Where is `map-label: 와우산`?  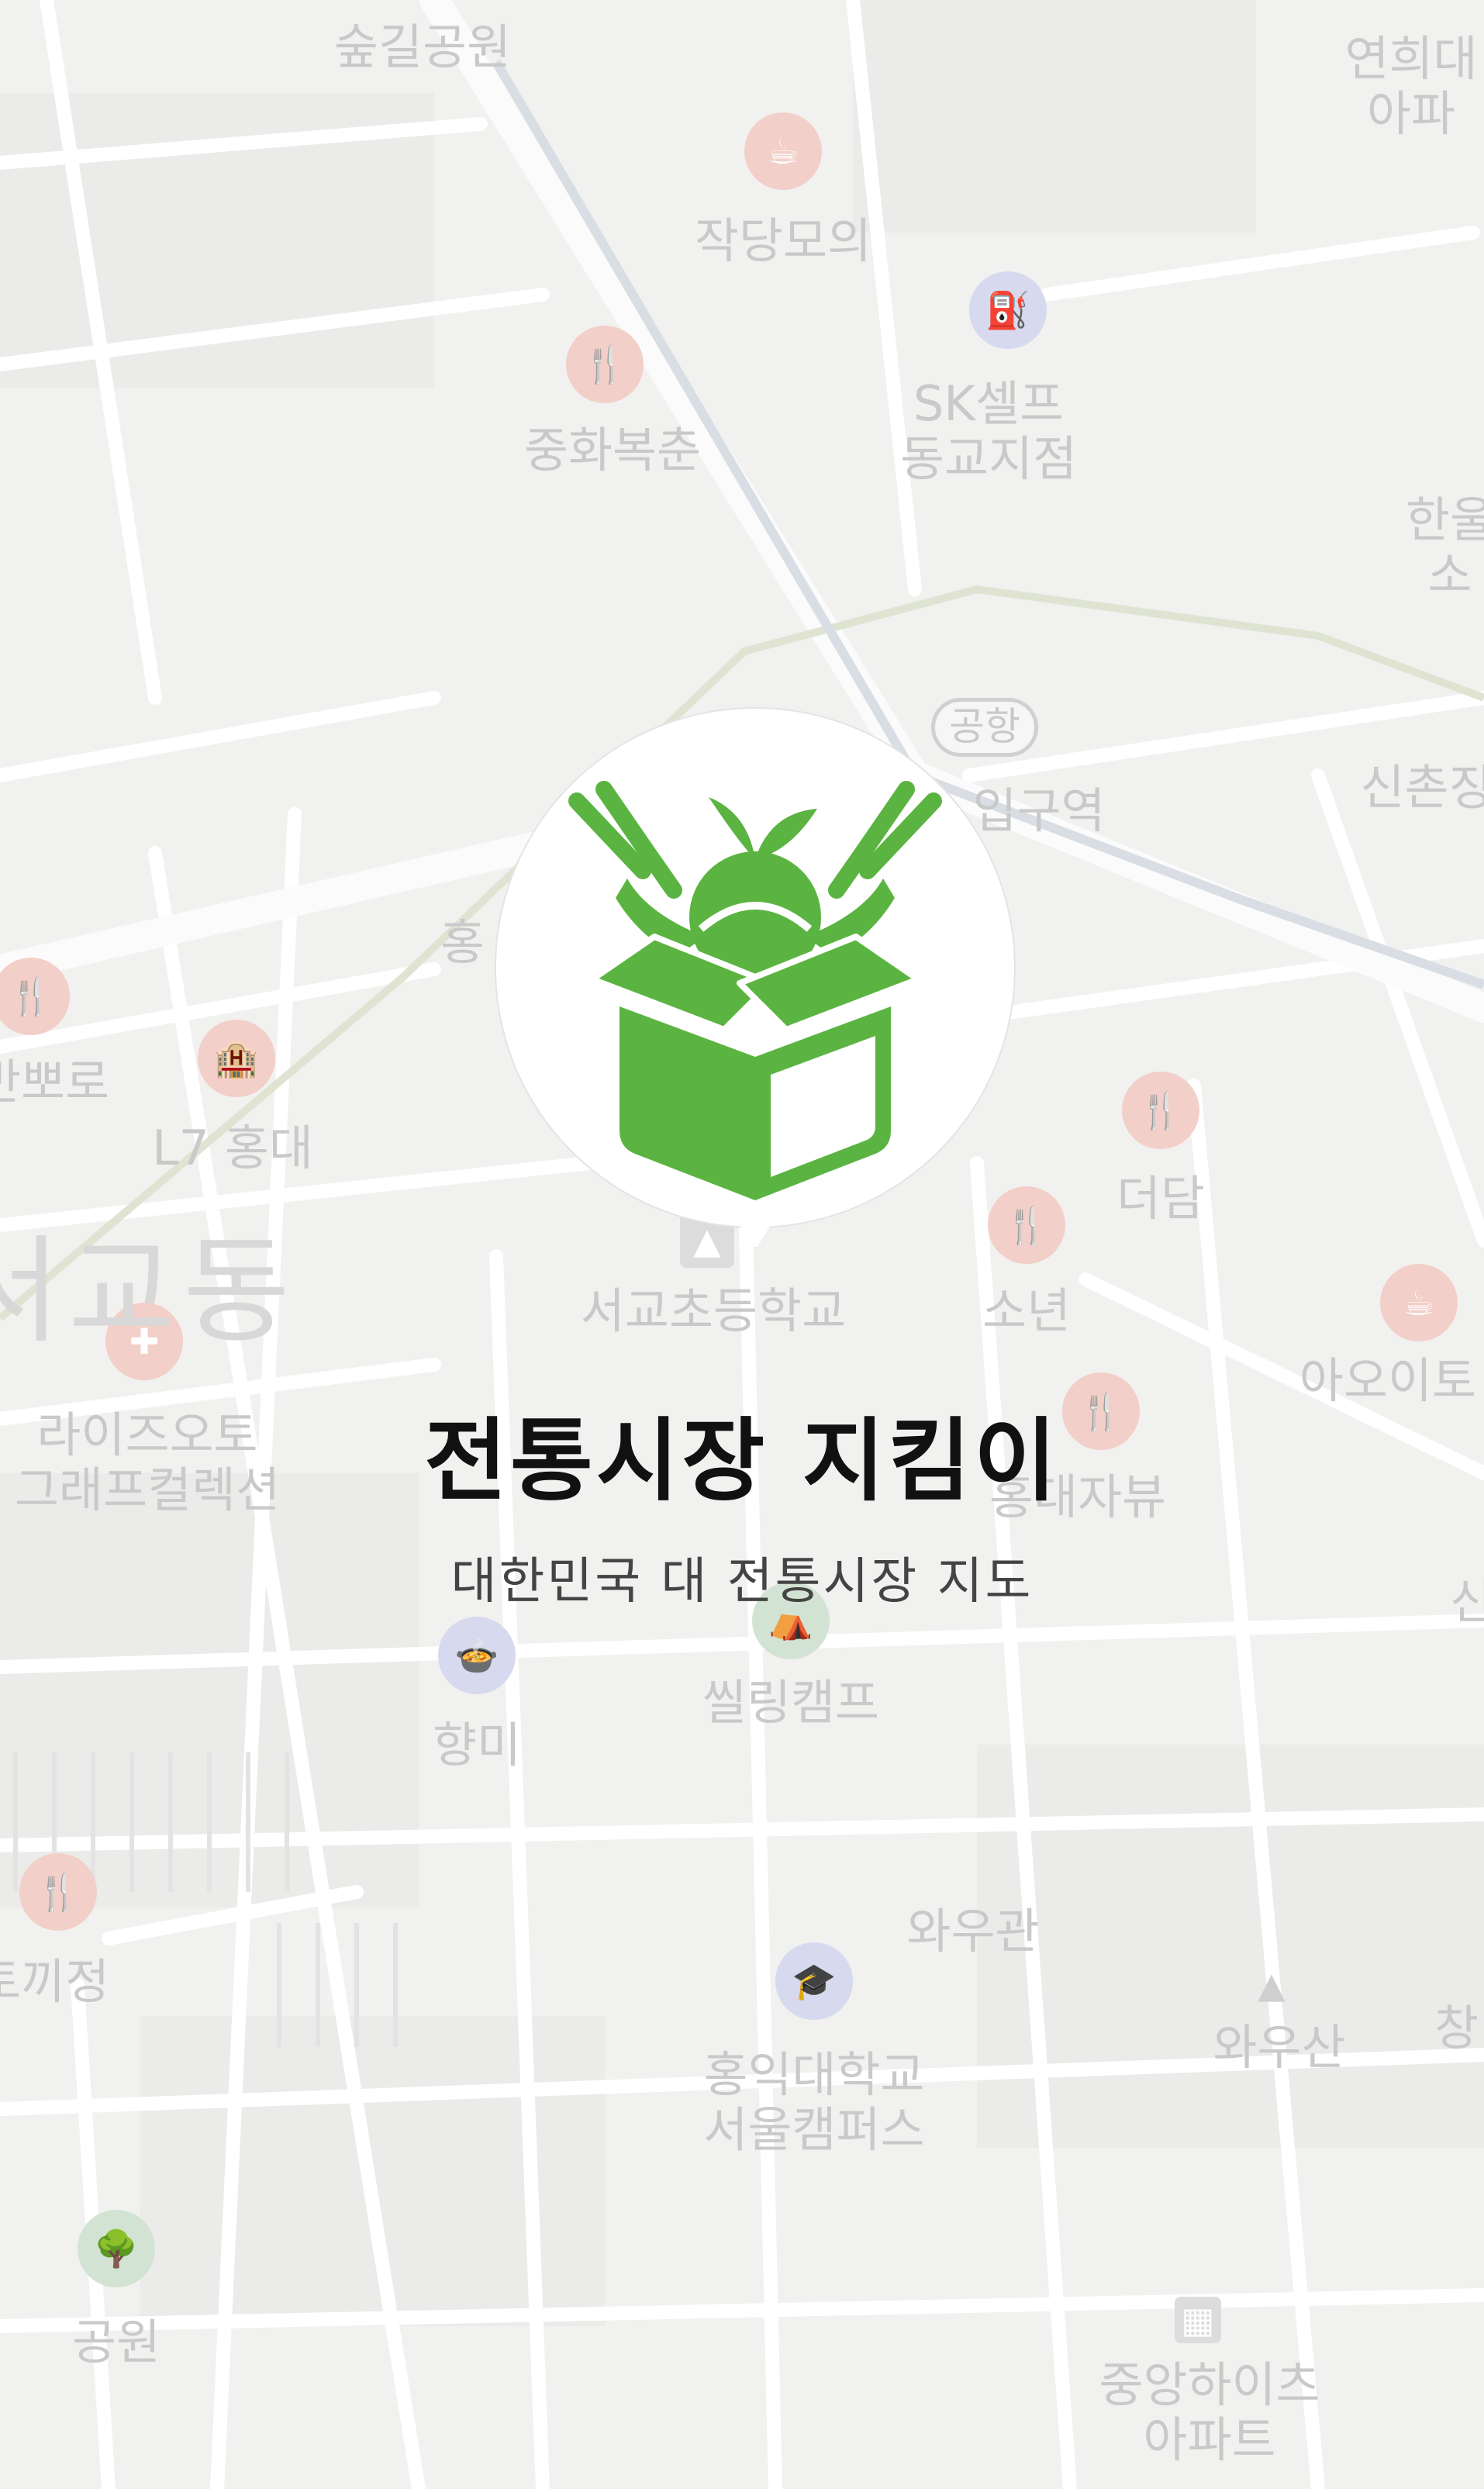 map-label: 와우산 is located at coordinates (1279, 2047).